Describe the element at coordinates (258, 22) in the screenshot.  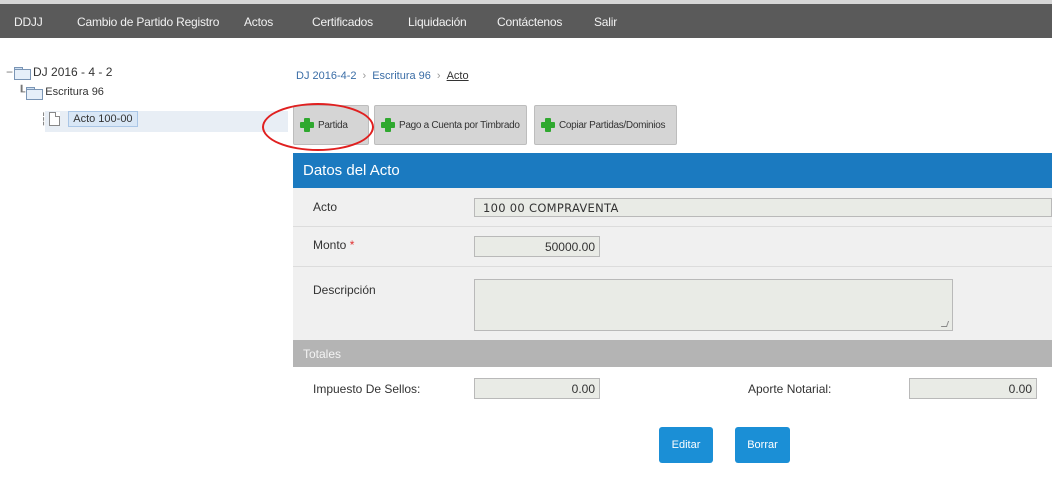
I see `nav-actos: Actos` at that location.